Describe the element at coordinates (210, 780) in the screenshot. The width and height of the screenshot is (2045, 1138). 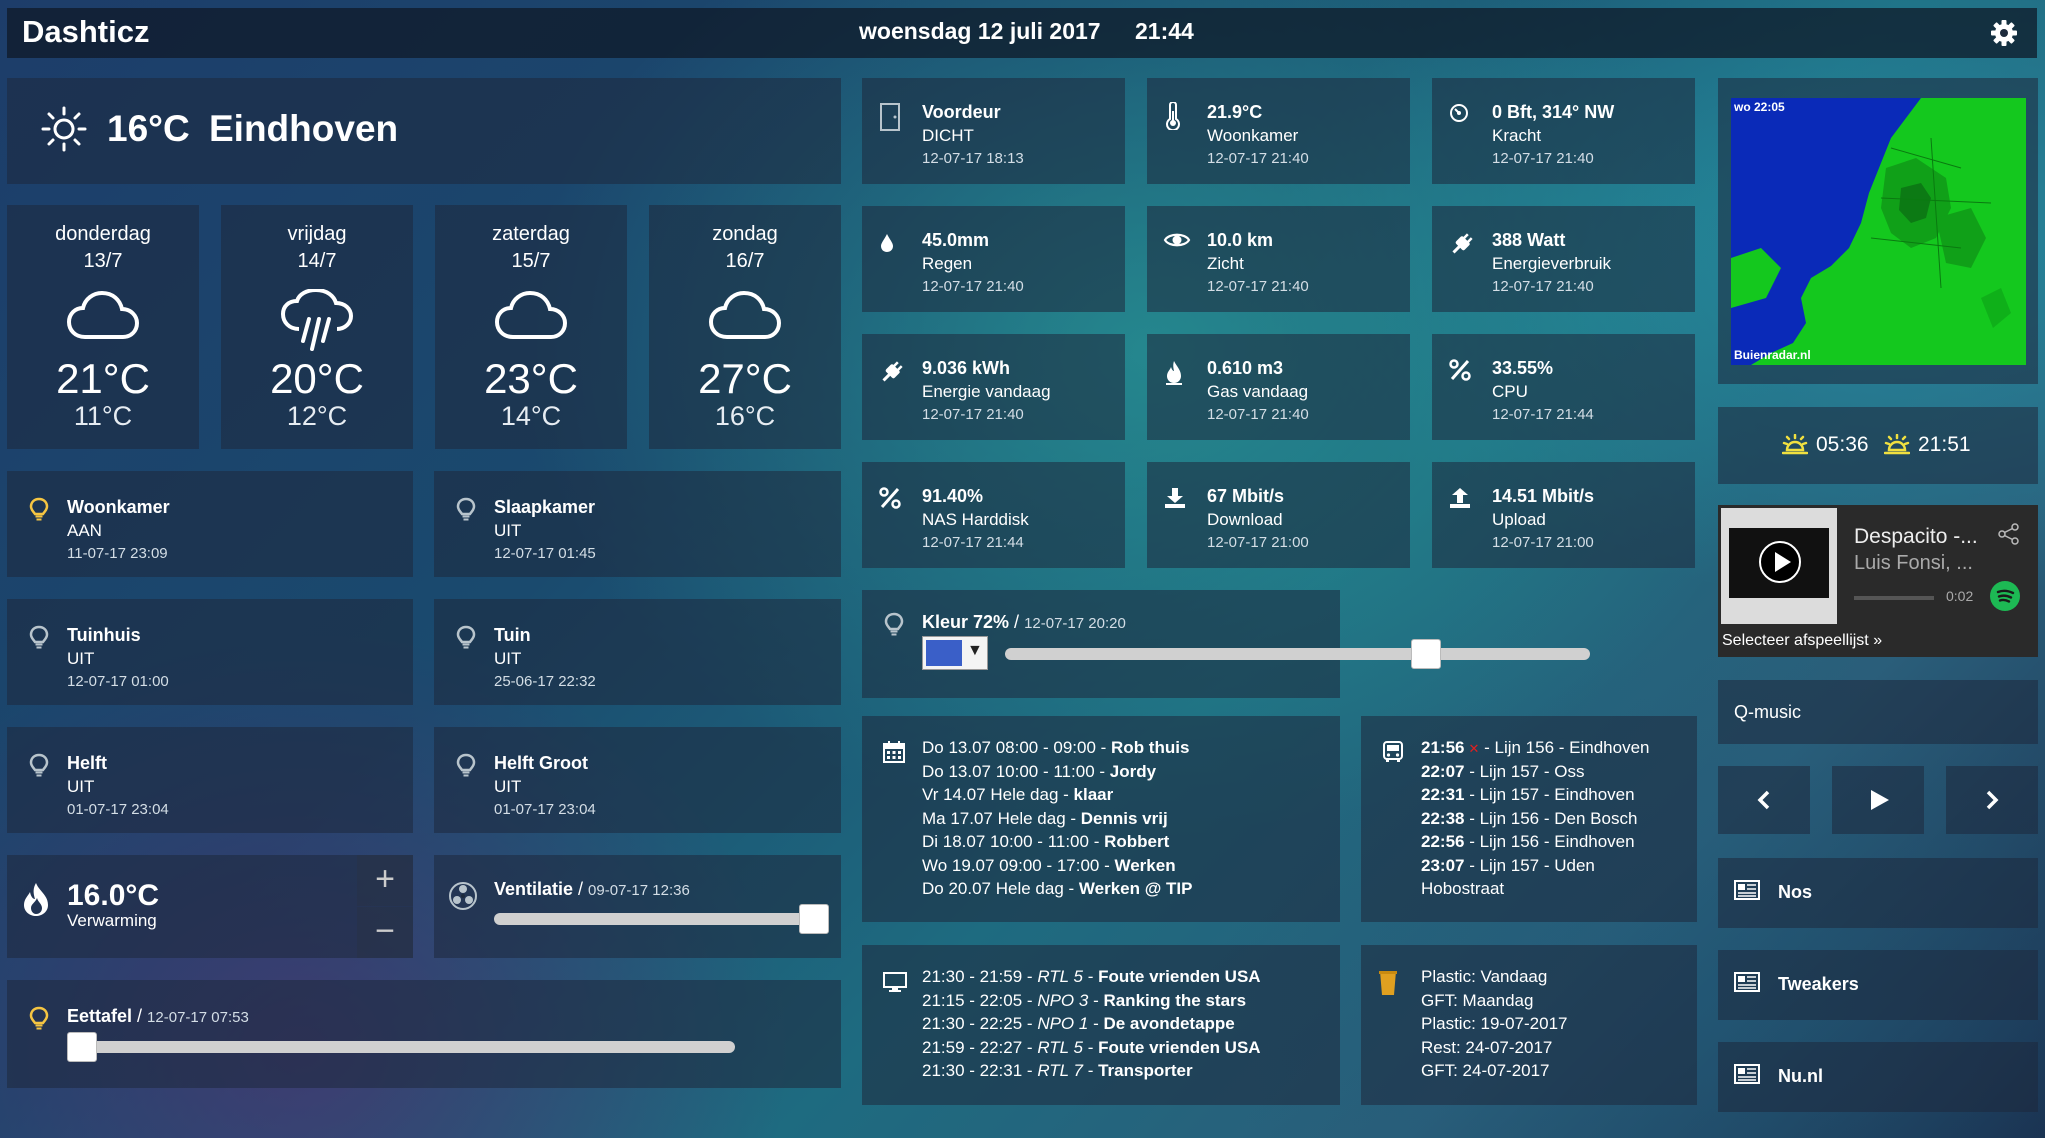
I see `switch-helft: Helft UIT 01-07-17 23:04` at that location.